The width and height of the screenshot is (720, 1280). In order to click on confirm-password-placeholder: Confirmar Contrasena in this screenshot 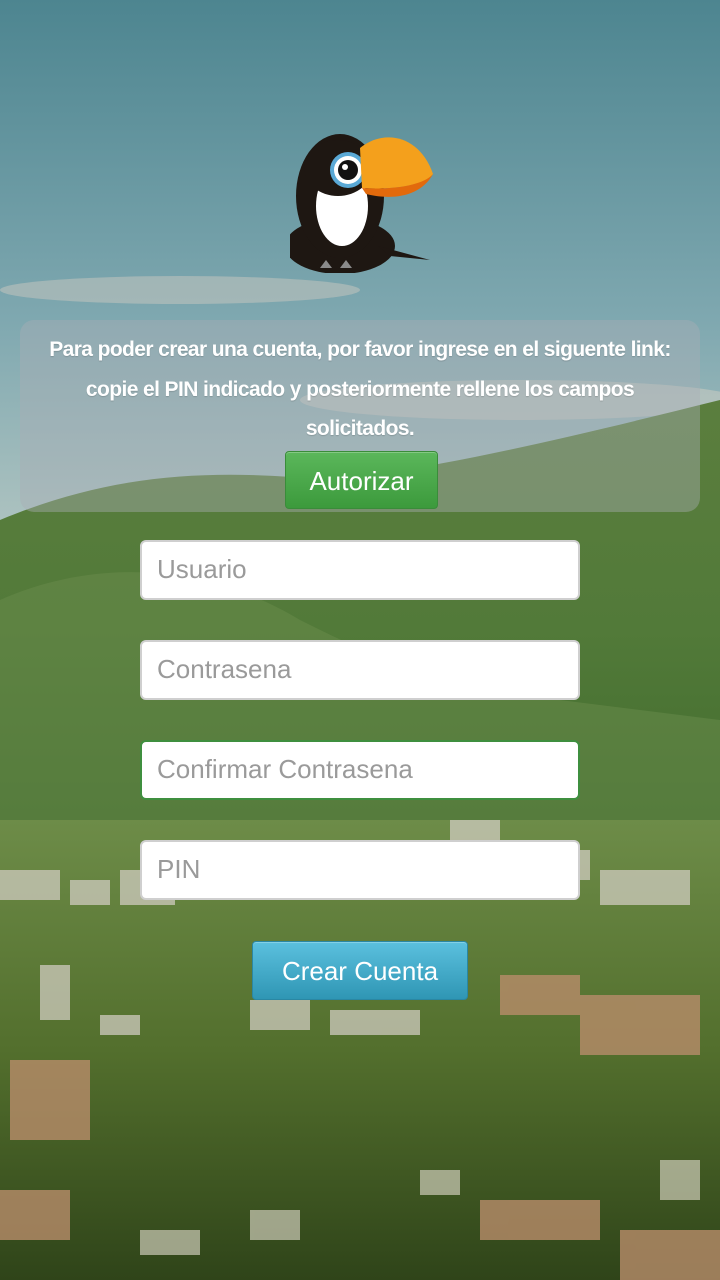, I will do `click(285, 769)`.